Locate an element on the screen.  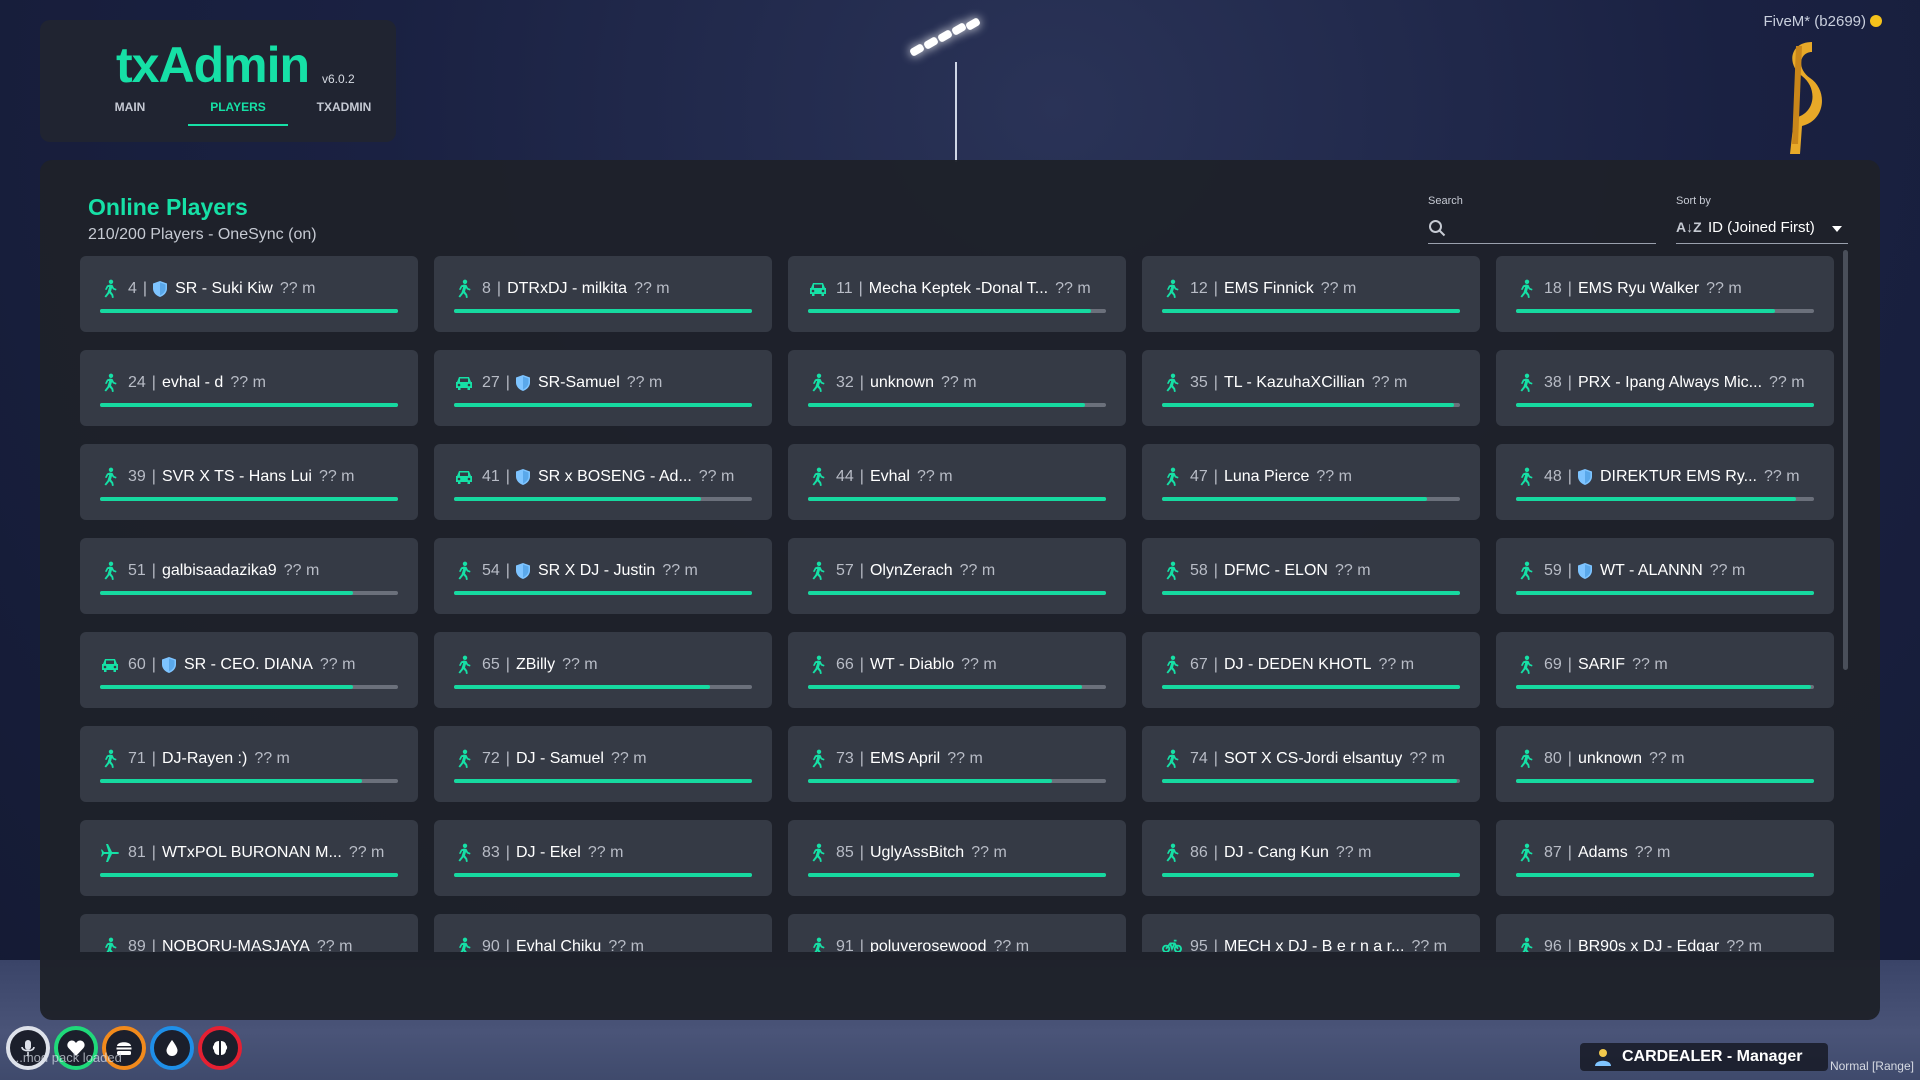
player-card: 66 | WT - Diablo ?? m is located at coordinates (957, 670).